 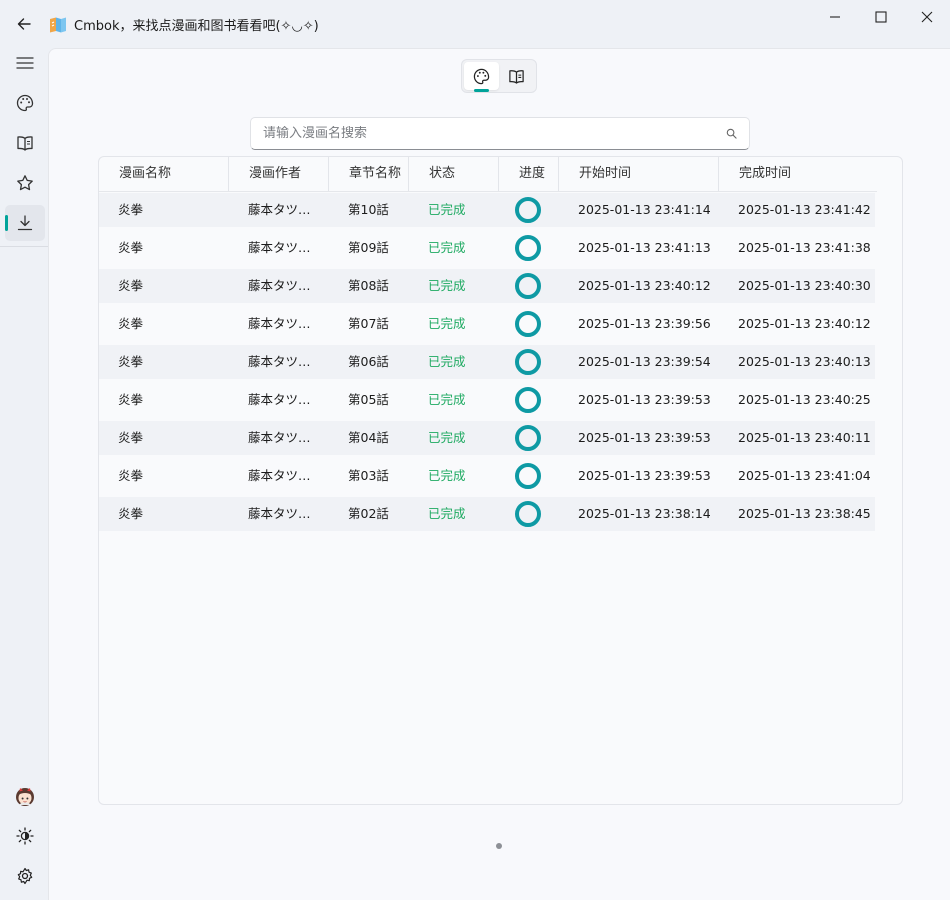 What do you see at coordinates (804, 361) in the screenshot?
I see `col-end-time-cell: 2025-01-13 23:40:13` at bounding box center [804, 361].